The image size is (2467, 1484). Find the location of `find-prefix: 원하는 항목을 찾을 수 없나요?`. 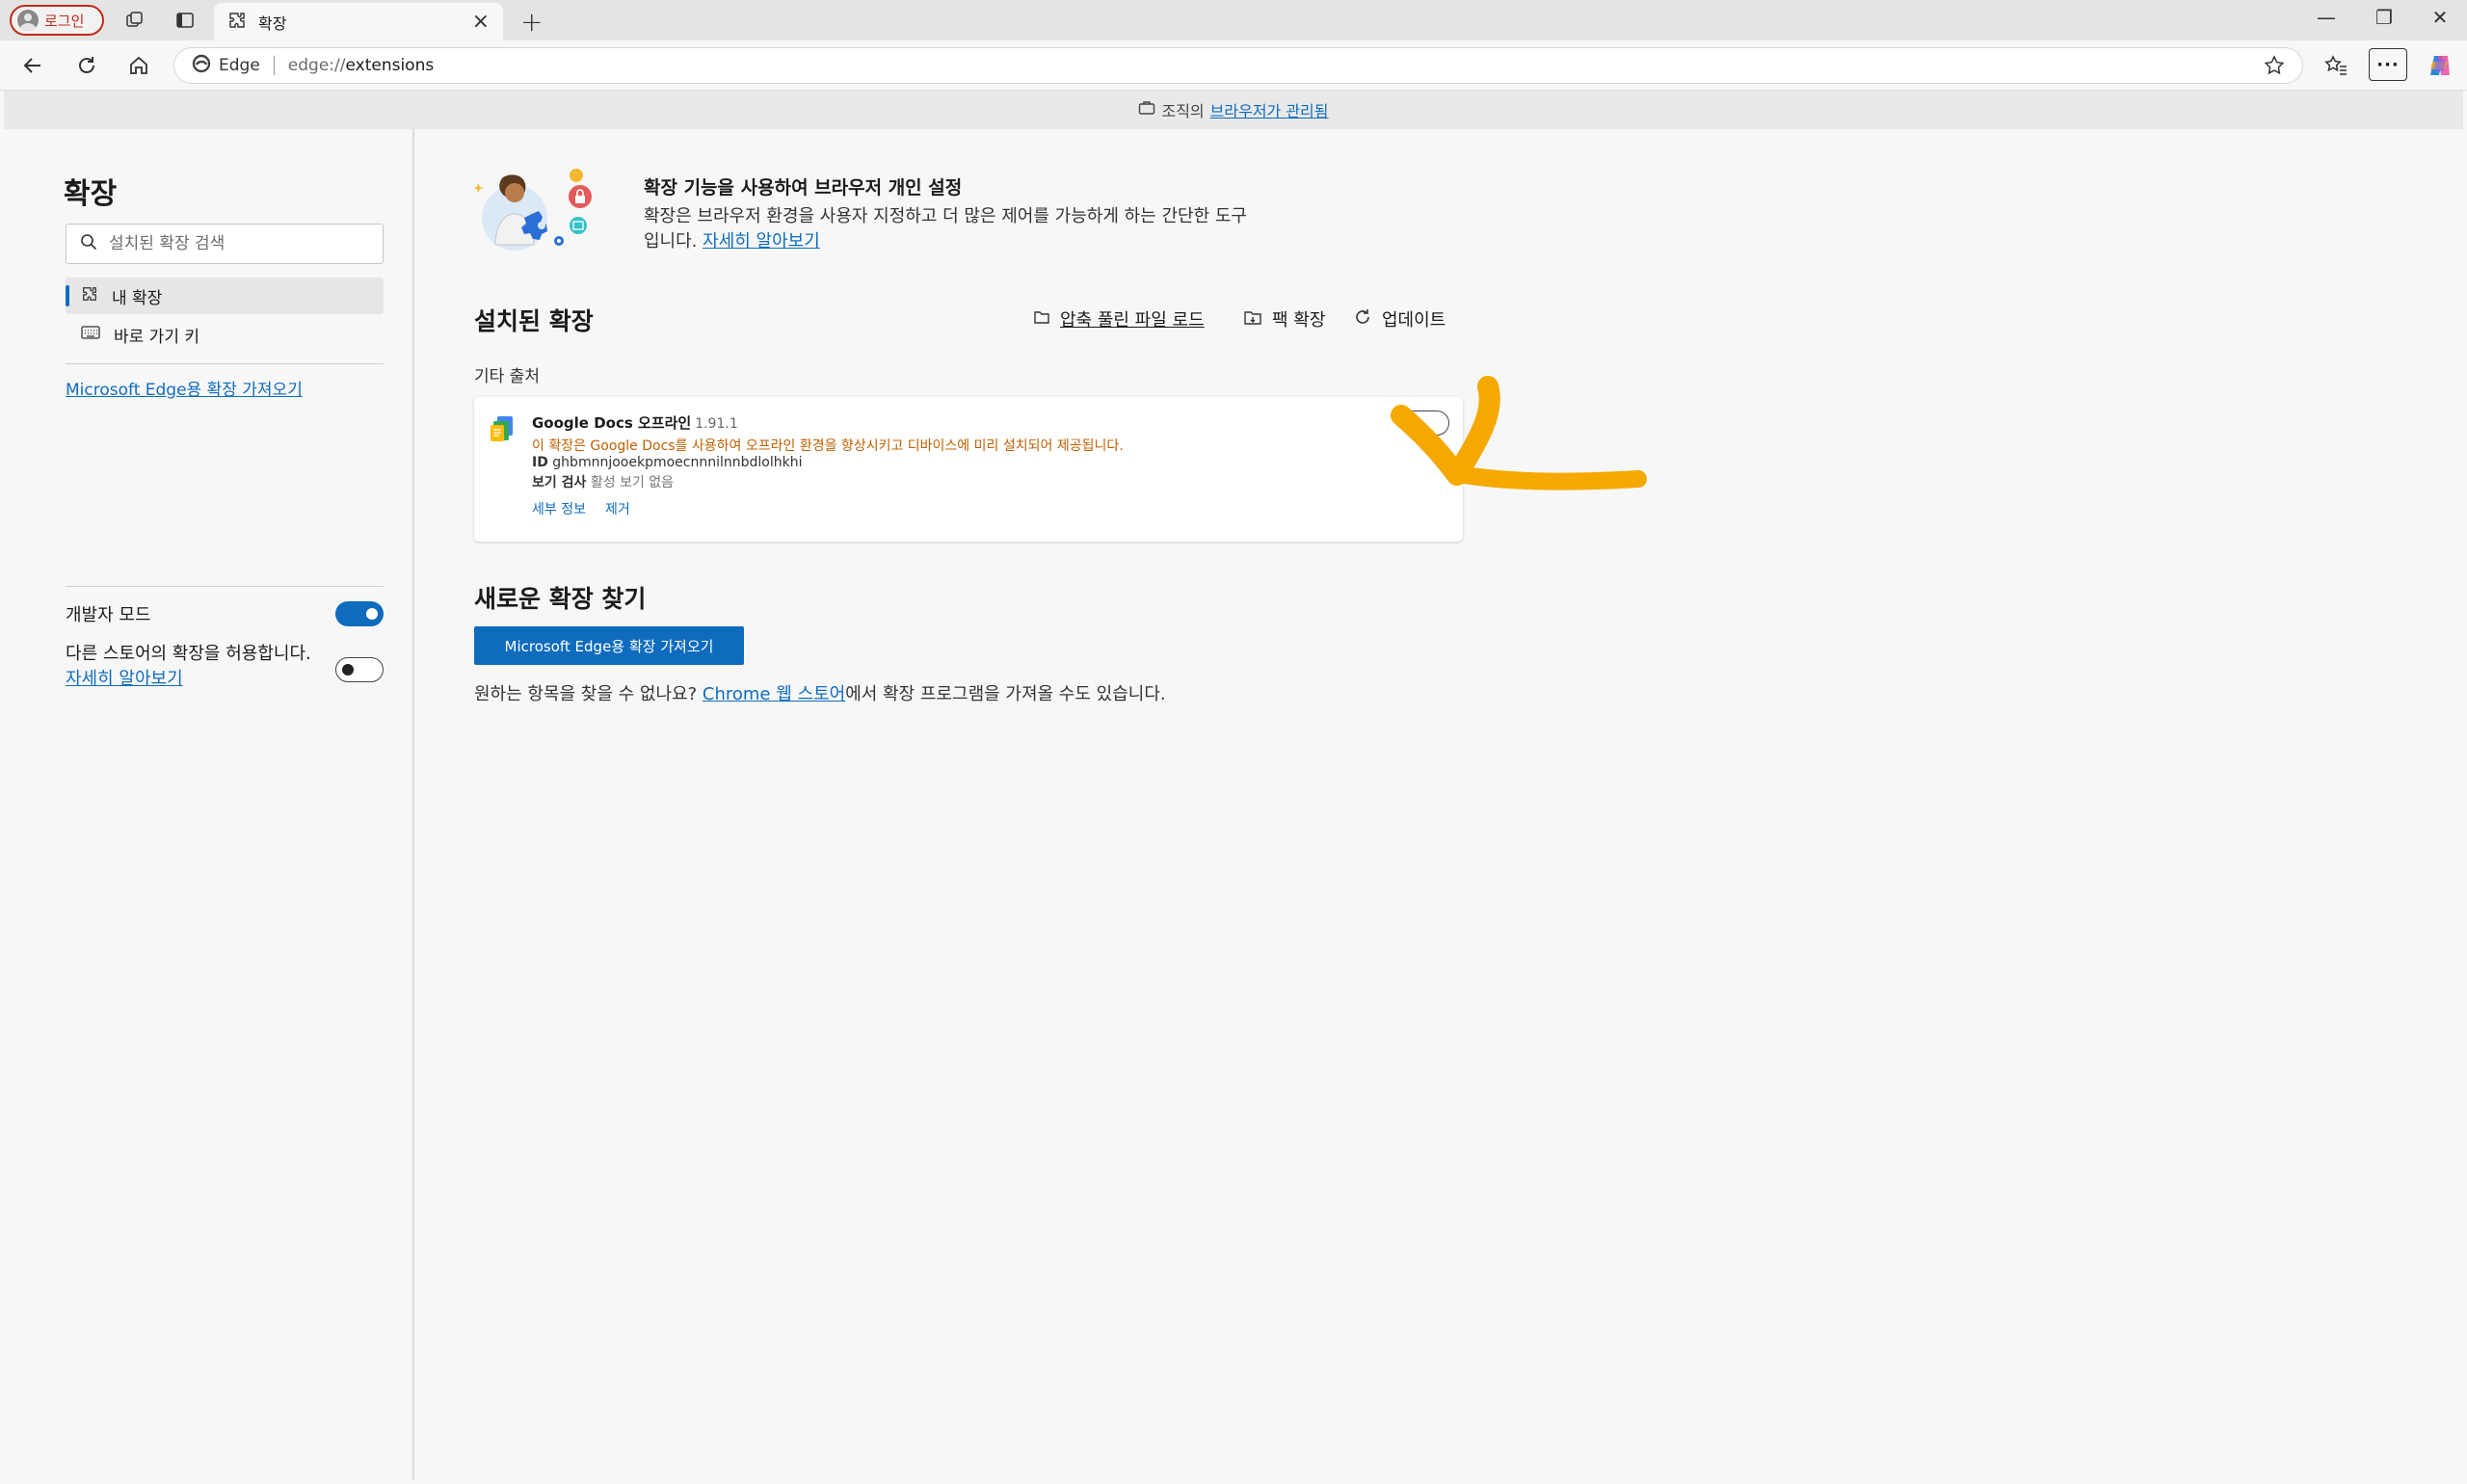

find-prefix: 원하는 항목을 찾을 수 없나요? is located at coordinates (586, 694).